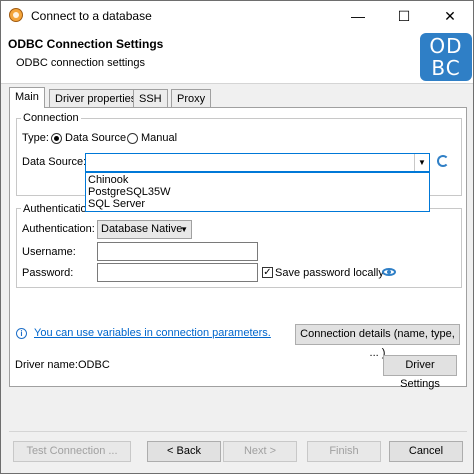 The height and width of the screenshot is (474, 474). What do you see at coordinates (96, 98) in the screenshot?
I see `tab-driver-properties: Driver properties` at bounding box center [96, 98].